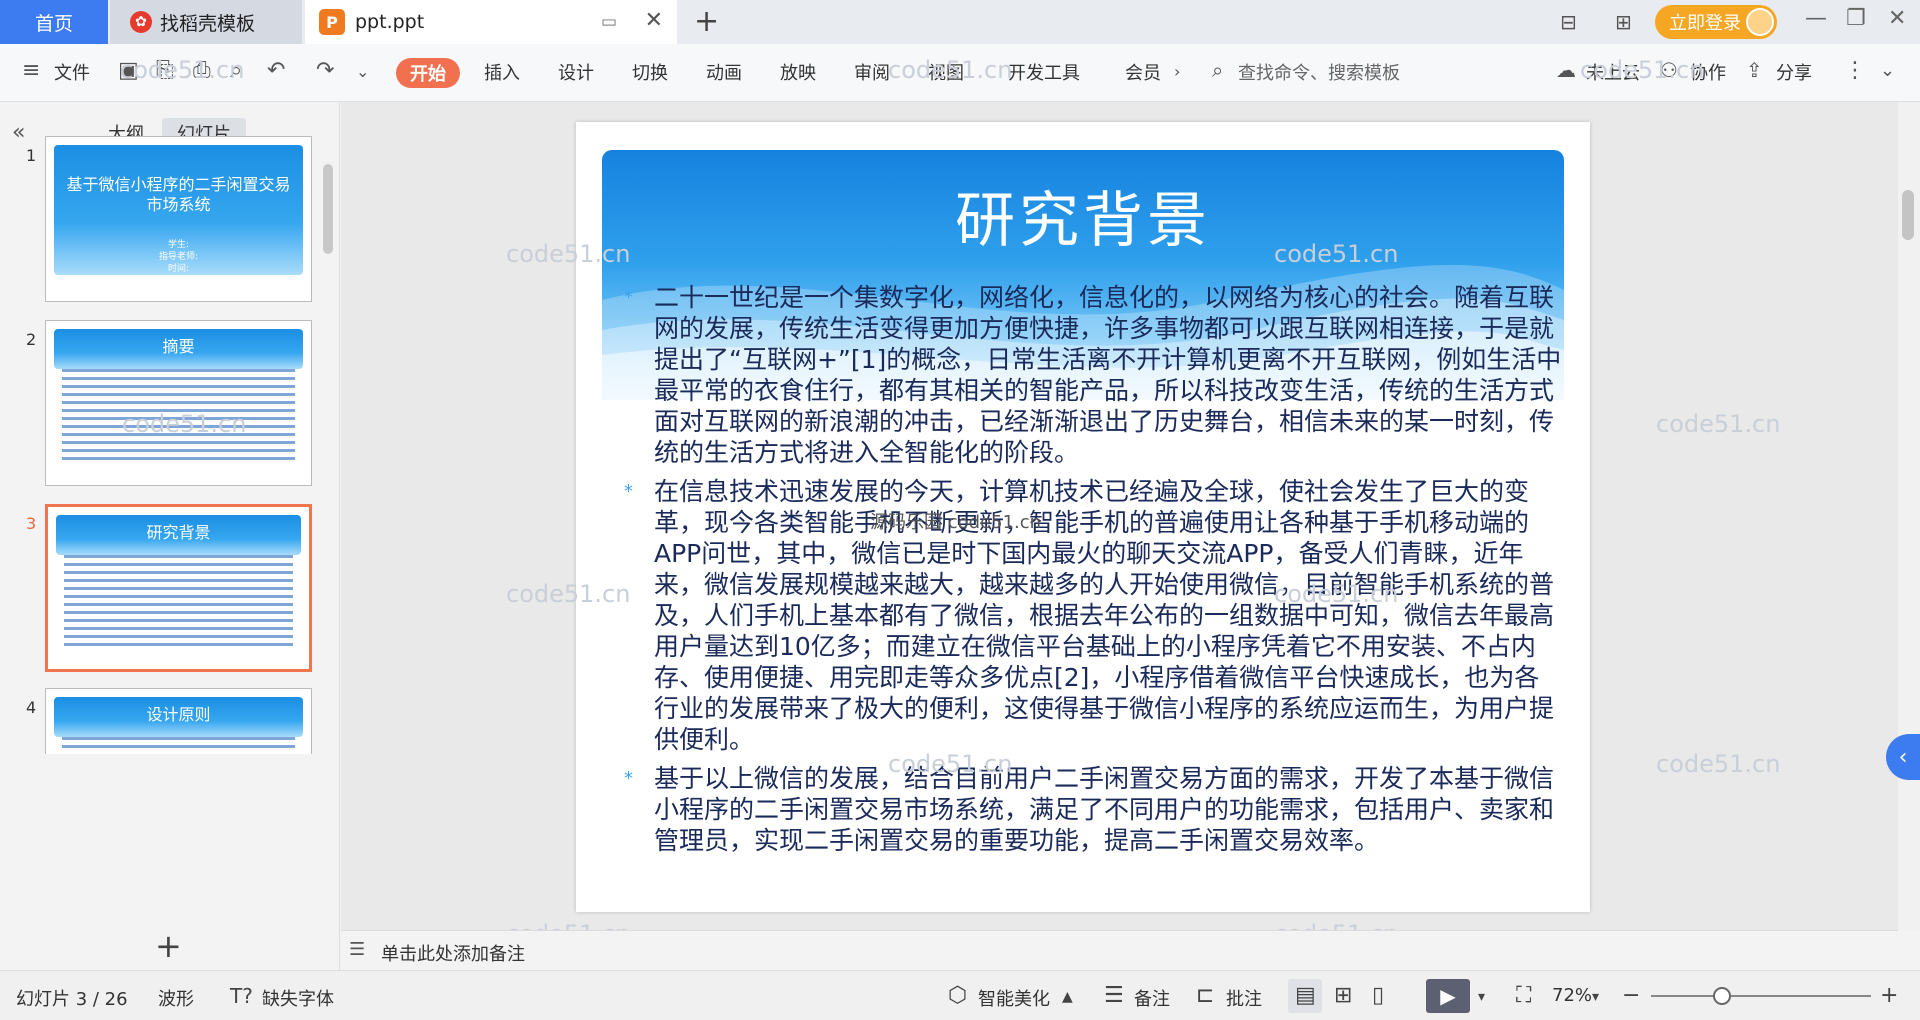 This screenshot has height=1020, width=1920. What do you see at coordinates (1305, 995) in the screenshot?
I see `normal-view-icon: ▤` at bounding box center [1305, 995].